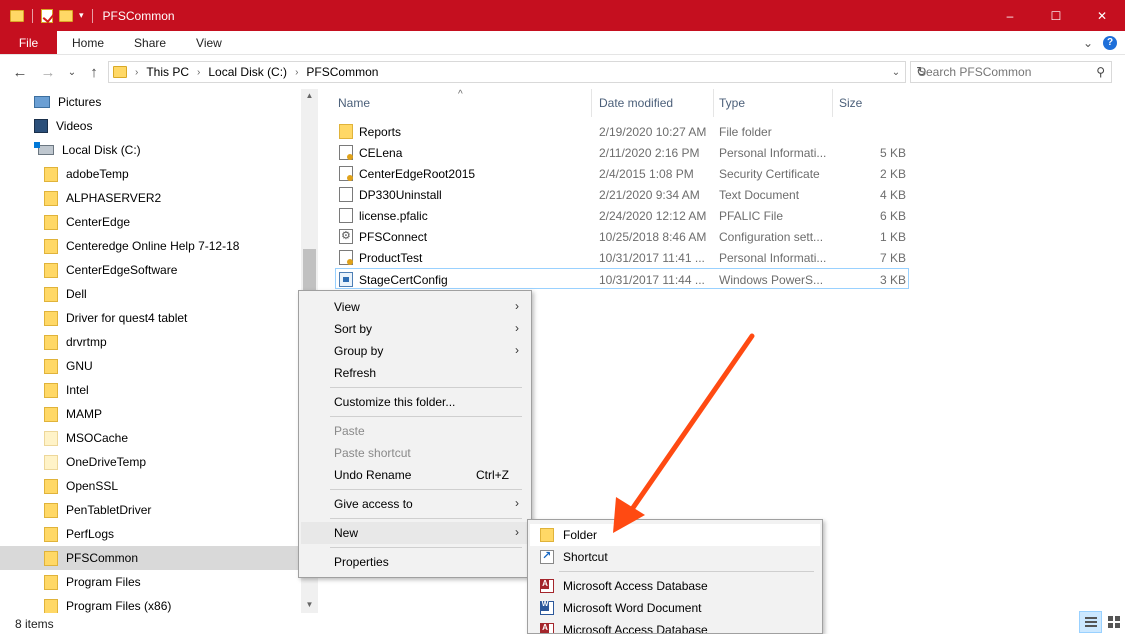 This screenshot has height=634, width=1125. I want to click on forward-button: →, so click(48, 72).